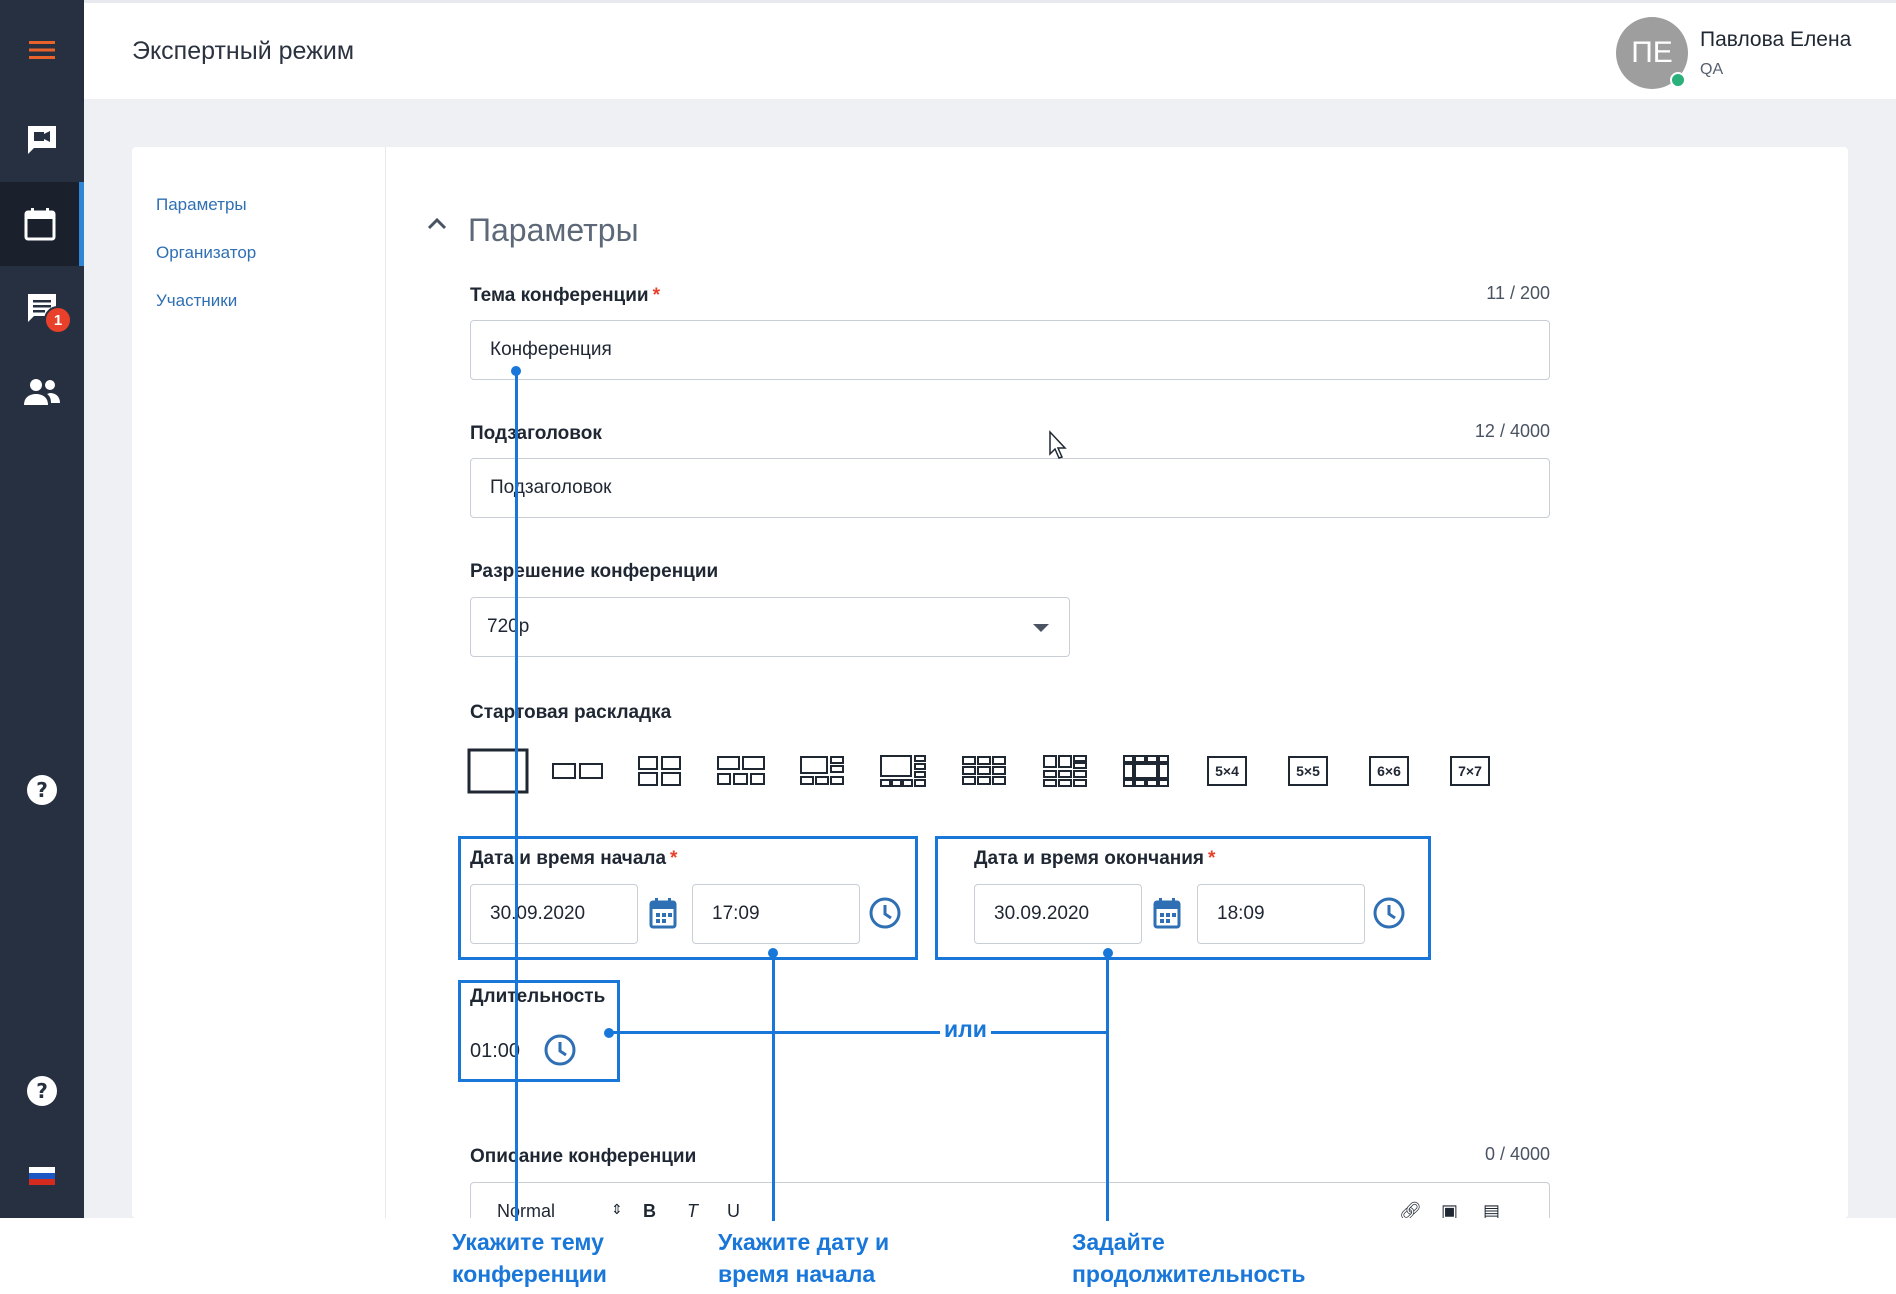 The height and width of the screenshot is (1294, 1896). Describe the element at coordinates (1188, 1258) in the screenshot. I see `duration-caption: Задайте продолжительность` at that location.